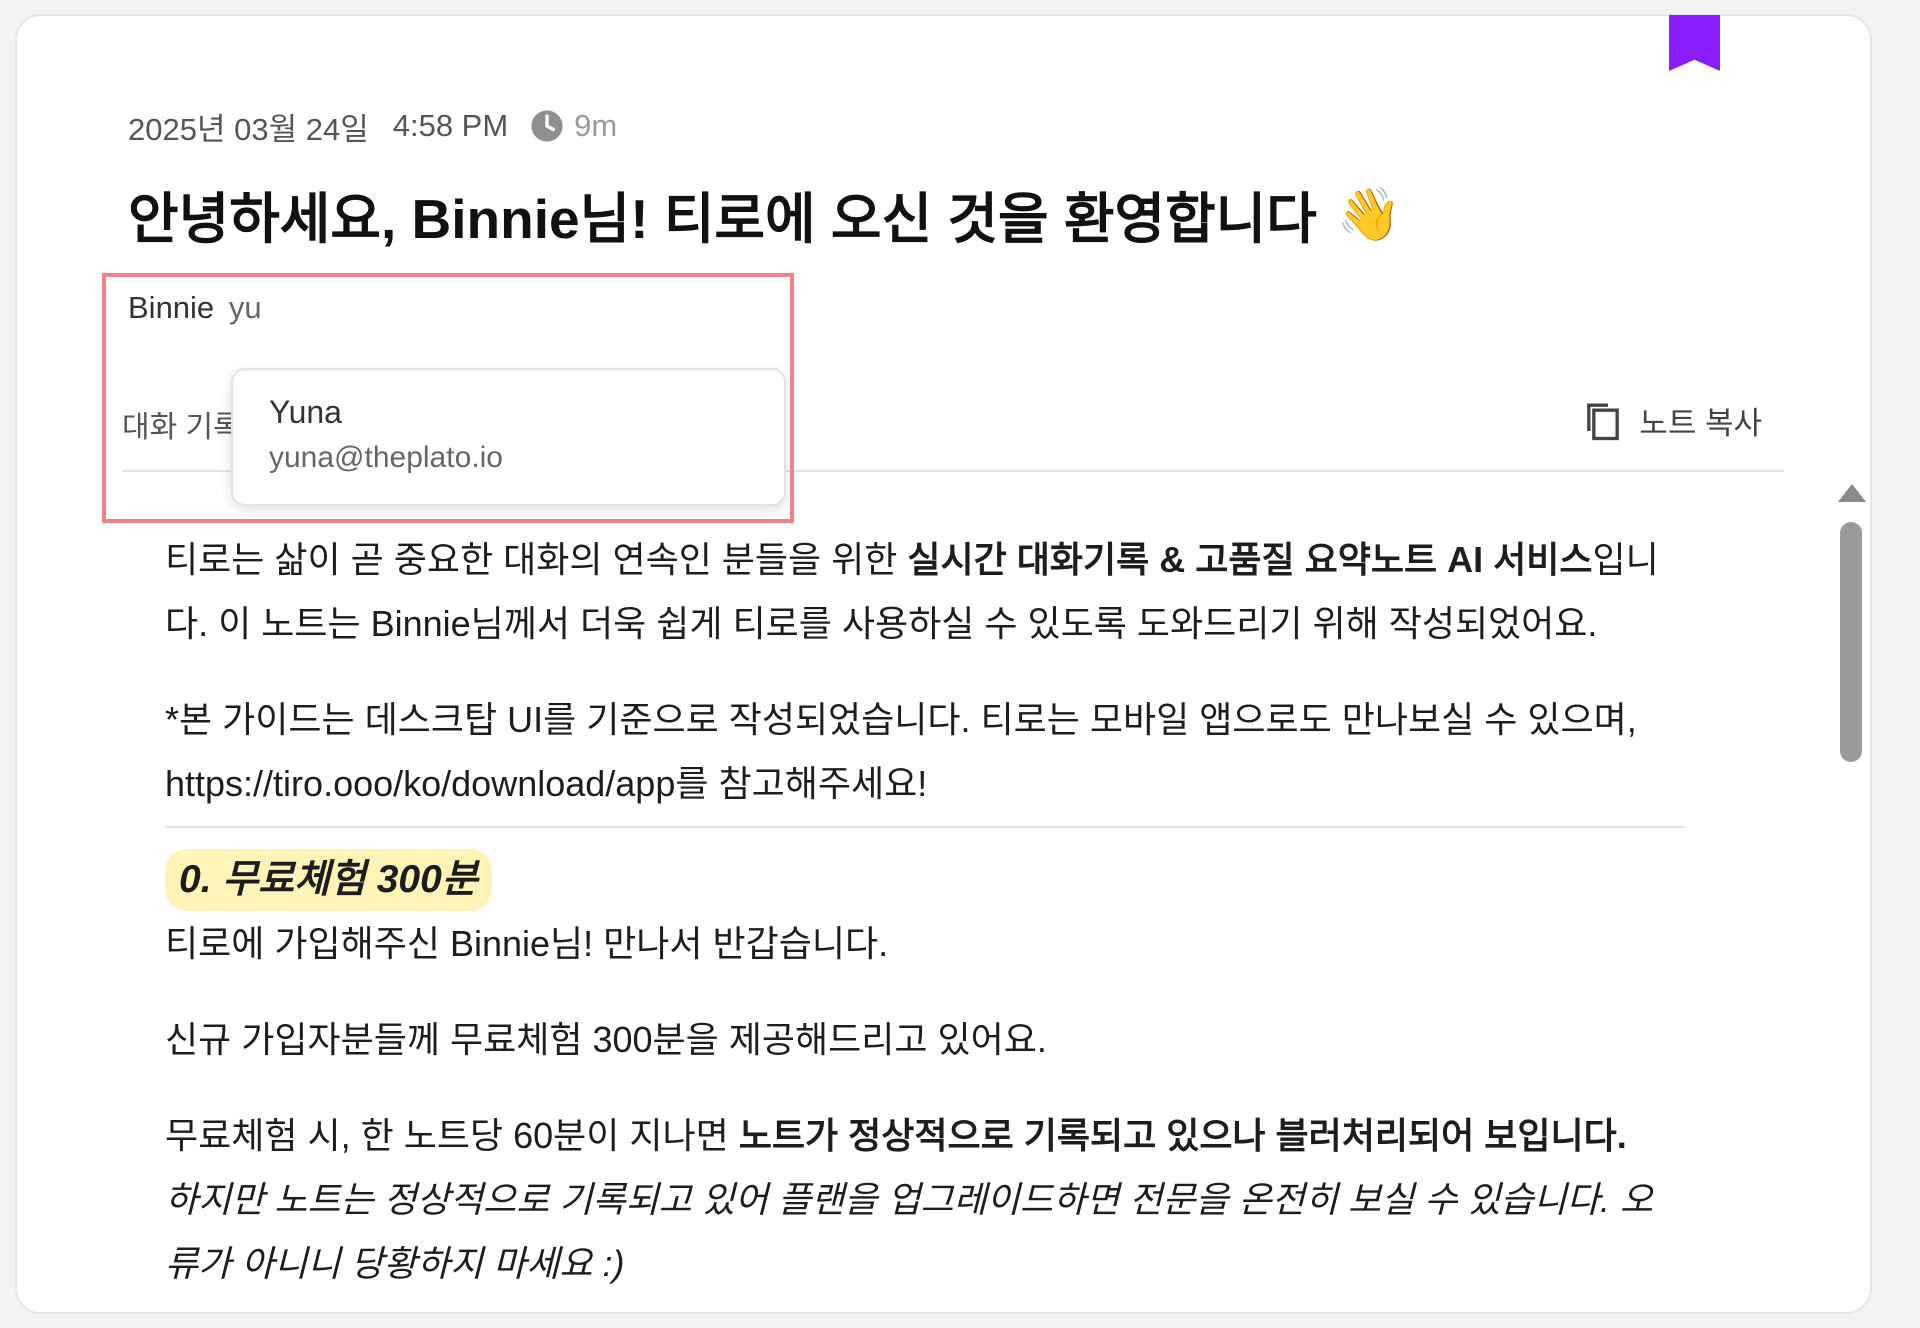  What do you see at coordinates (1700, 423) in the screenshot?
I see `copy-note-label: 노트 복사` at bounding box center [1700, 423].